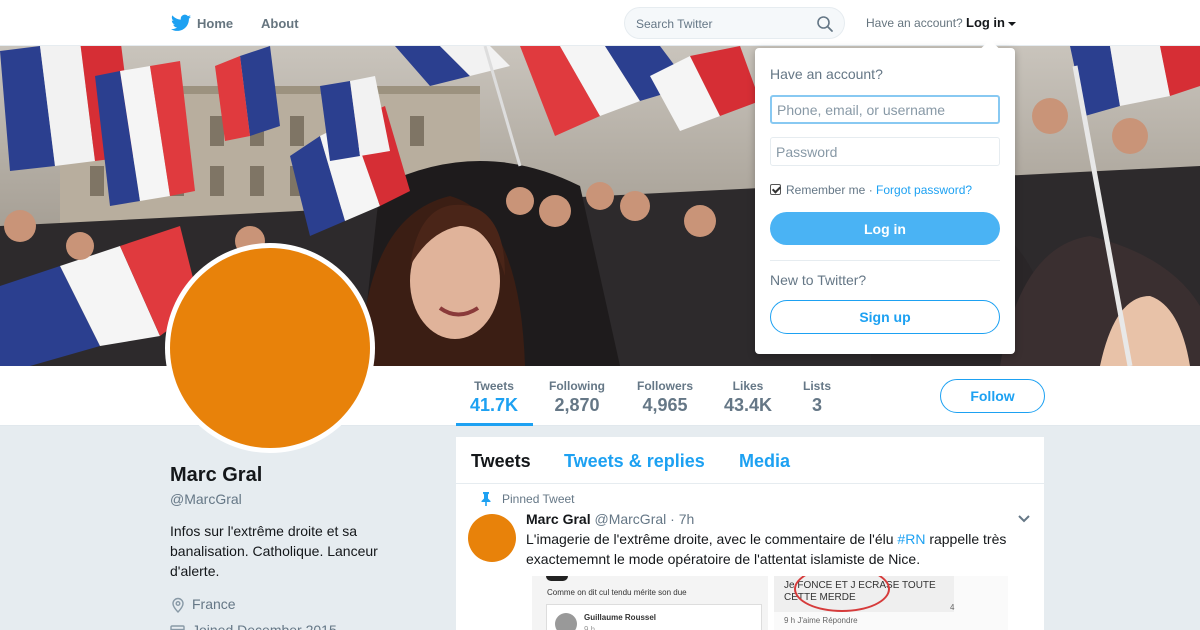 The height and width of the screenshot is (630, 1200). Describe the element at coordinates (911, 539) in the screenshot. I see `tweet-hashtag-link: #RN` at that location.